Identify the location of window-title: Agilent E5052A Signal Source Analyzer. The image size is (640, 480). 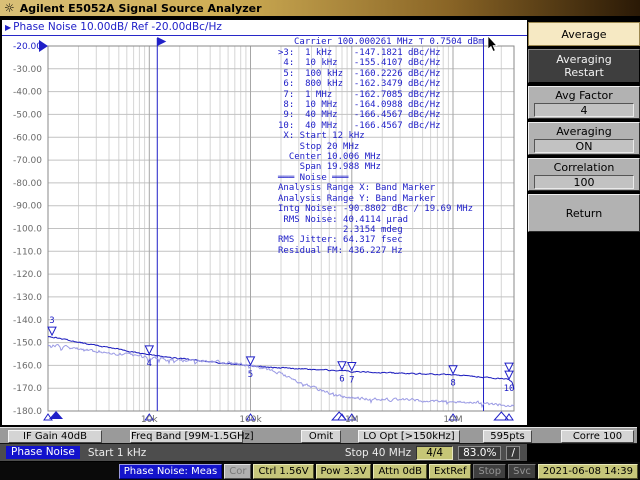
(140, 8).